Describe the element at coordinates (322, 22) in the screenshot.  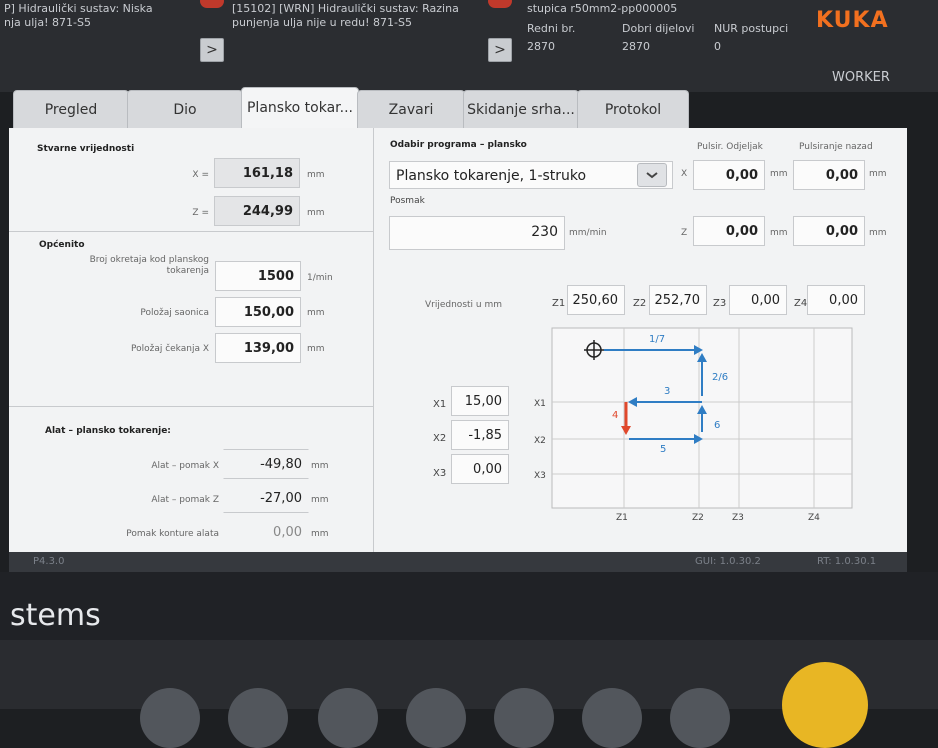
I see `alarm-text-2b: punjenja ulja nije u redu! 871-S5` at that location.